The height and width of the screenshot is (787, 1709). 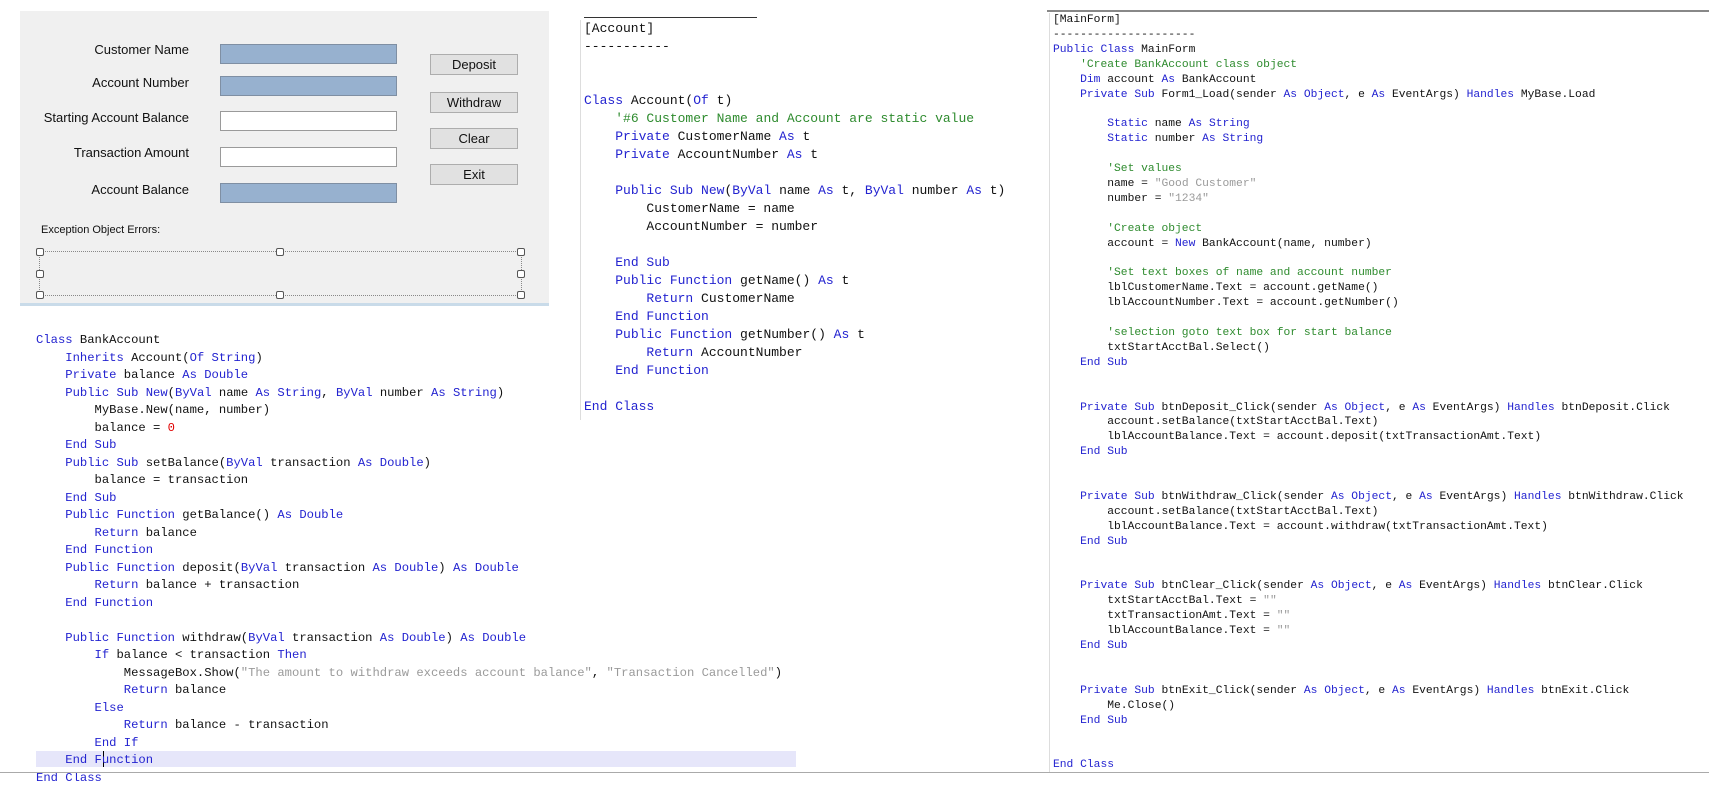 What do you see at coordinates (794, 47) in the screenshot?
I see `code-line: -----------` at bounding box center [794, 47].